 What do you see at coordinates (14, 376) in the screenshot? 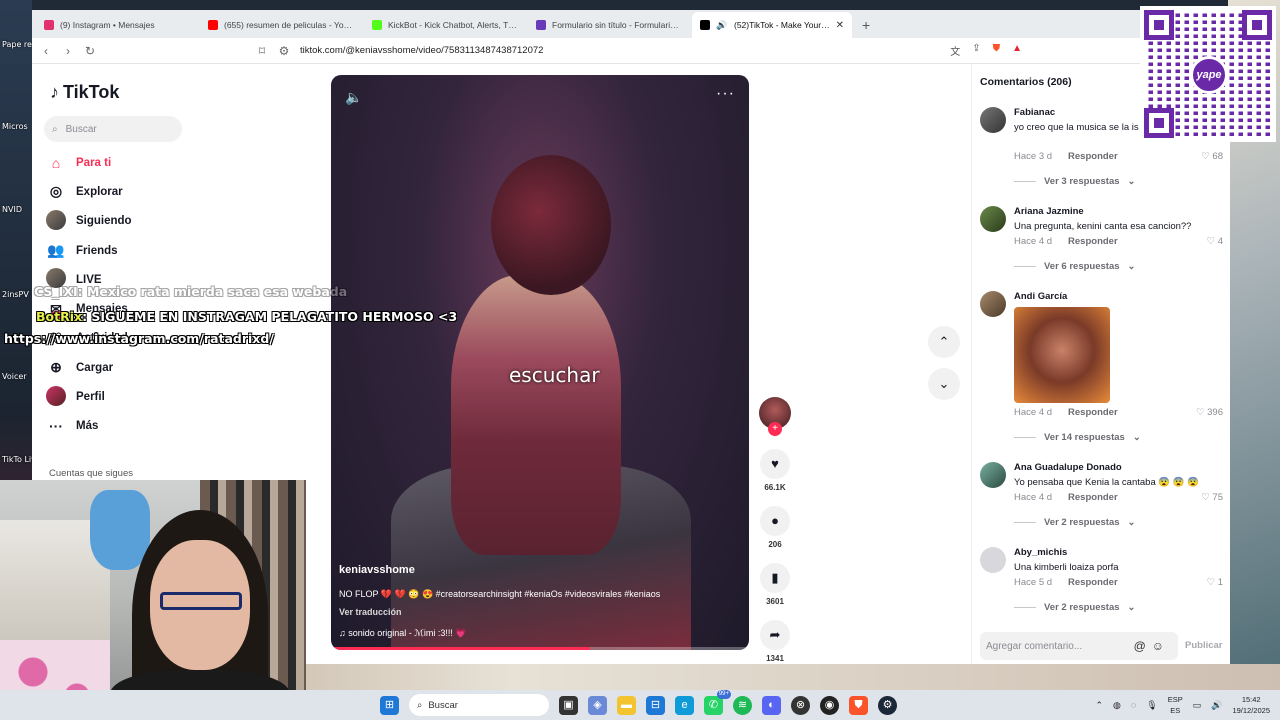
I see `desktop-icon-label: Voicer` at bounding box center [14, 376].